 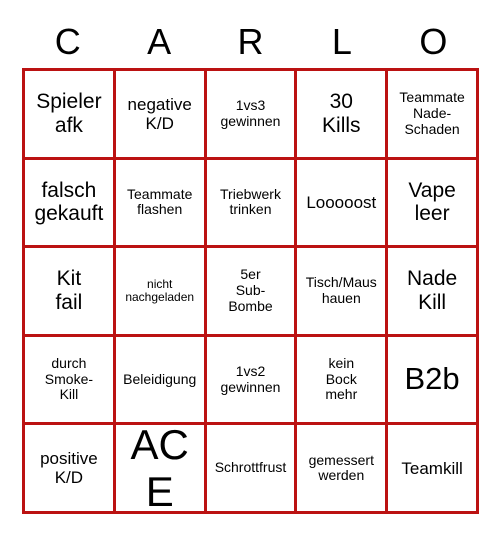 I want to click on bingo-cell: positive K/D, so click(x=70, y=469).